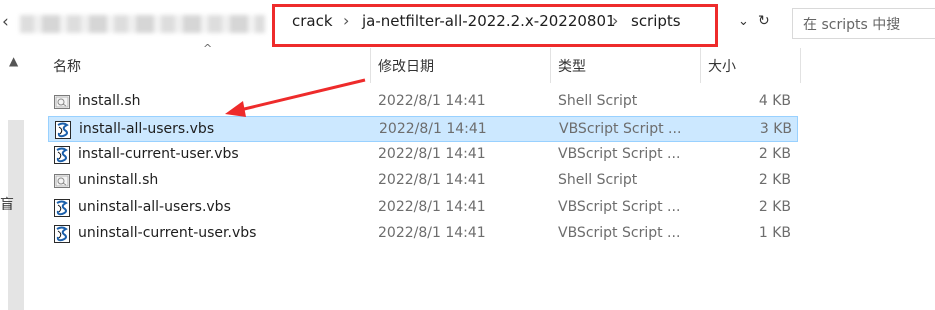 This screenshot has height=310, width=935. Describe the element at coordinates (118, 180) in the screenshot. I see `file-name: uninstall.sh` at that location.